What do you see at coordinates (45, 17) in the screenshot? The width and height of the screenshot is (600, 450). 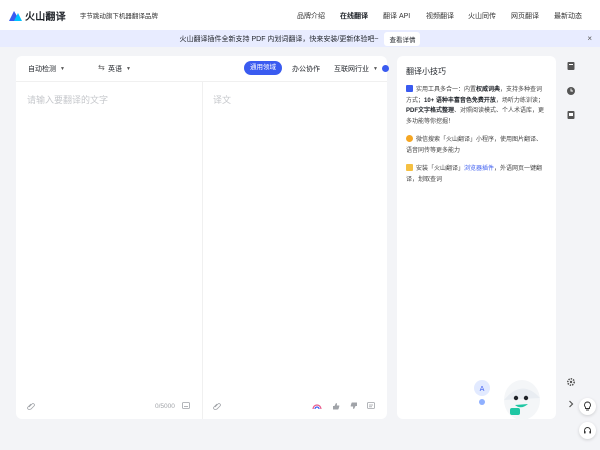 I see `brand-name: 火山翻译` at bounding box center [45, 17].